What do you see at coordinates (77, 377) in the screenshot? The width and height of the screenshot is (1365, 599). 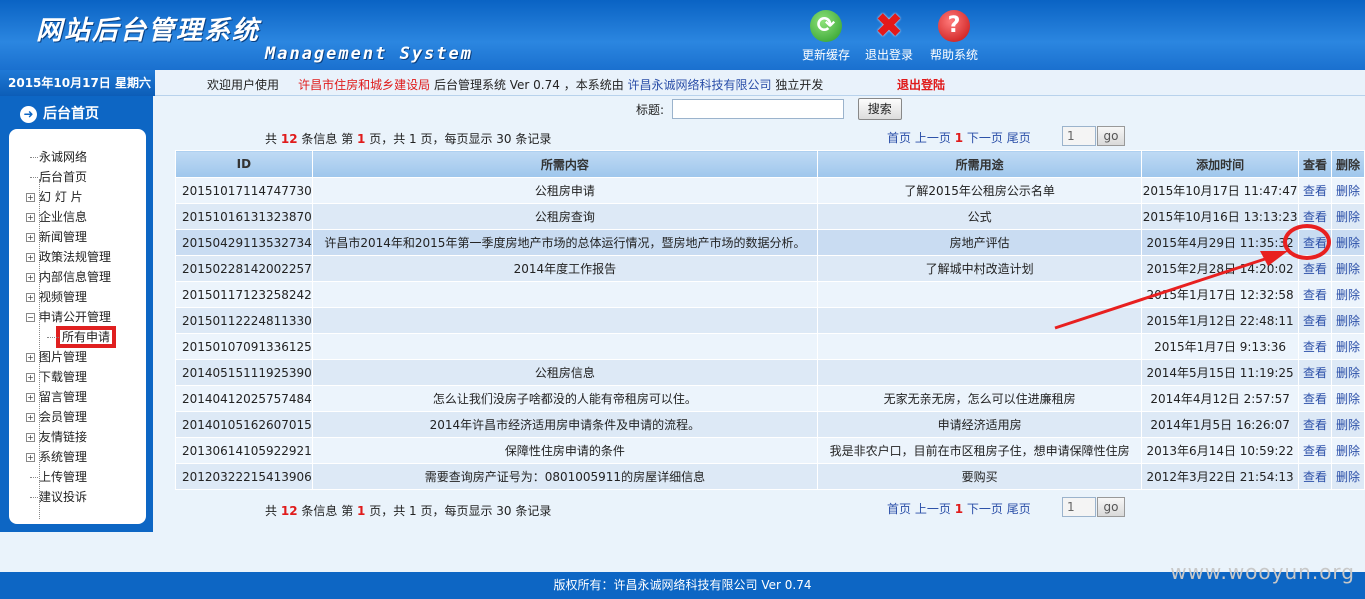 I see `sidebar-item: + 下载管理` at bounding box center [77, 377].